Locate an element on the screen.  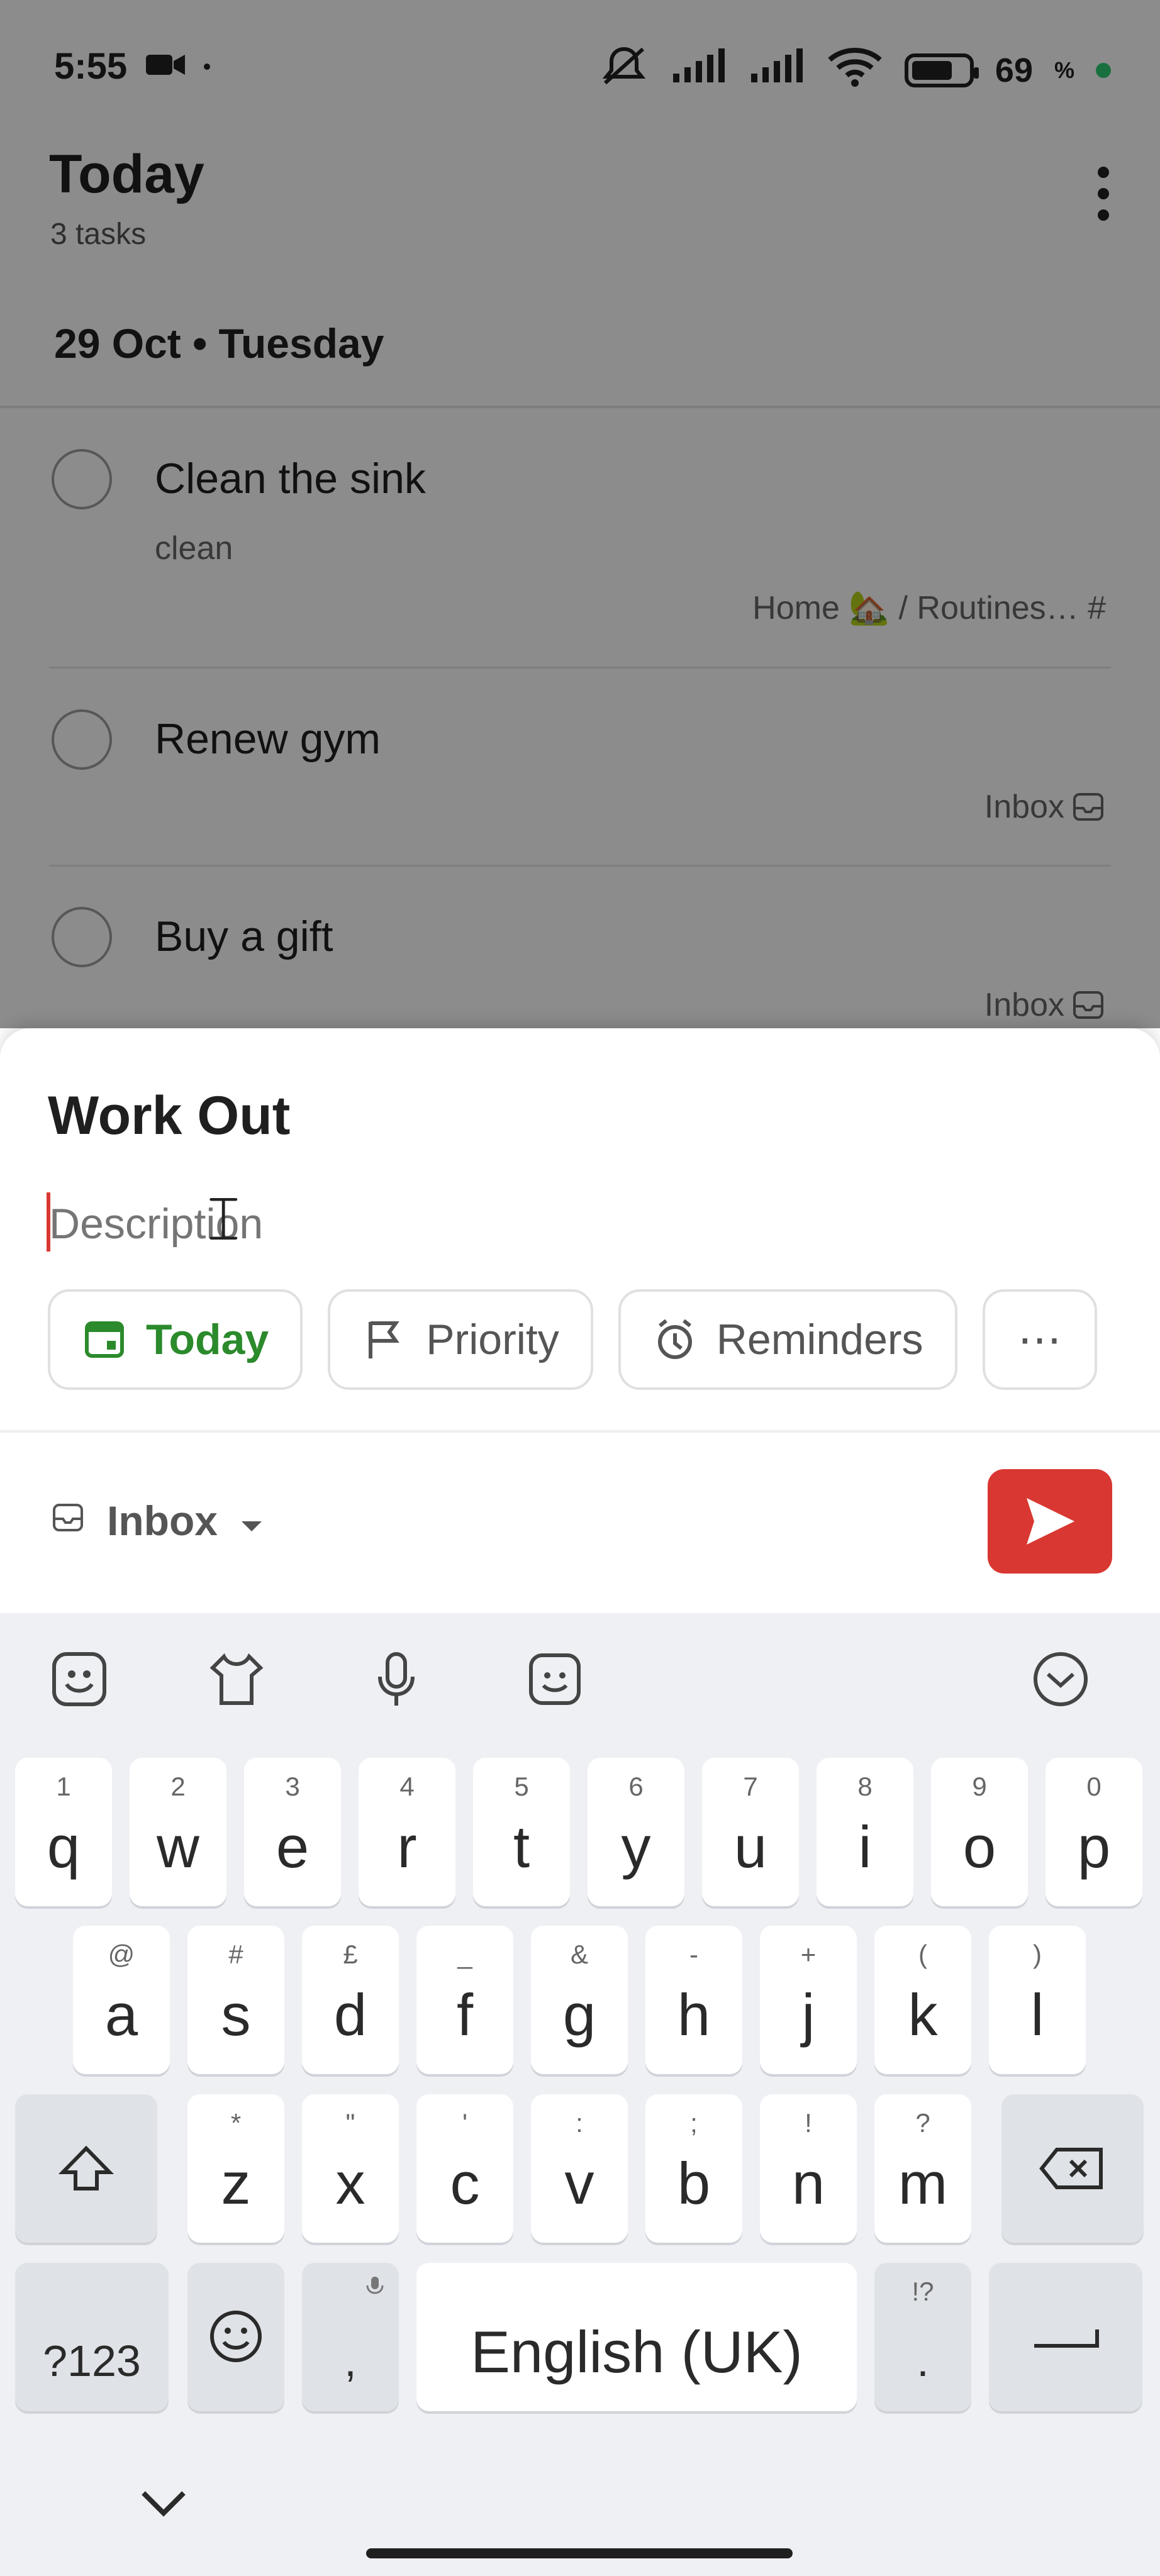
more-chip: ⋯ is located at coordinates (1039, 1339).